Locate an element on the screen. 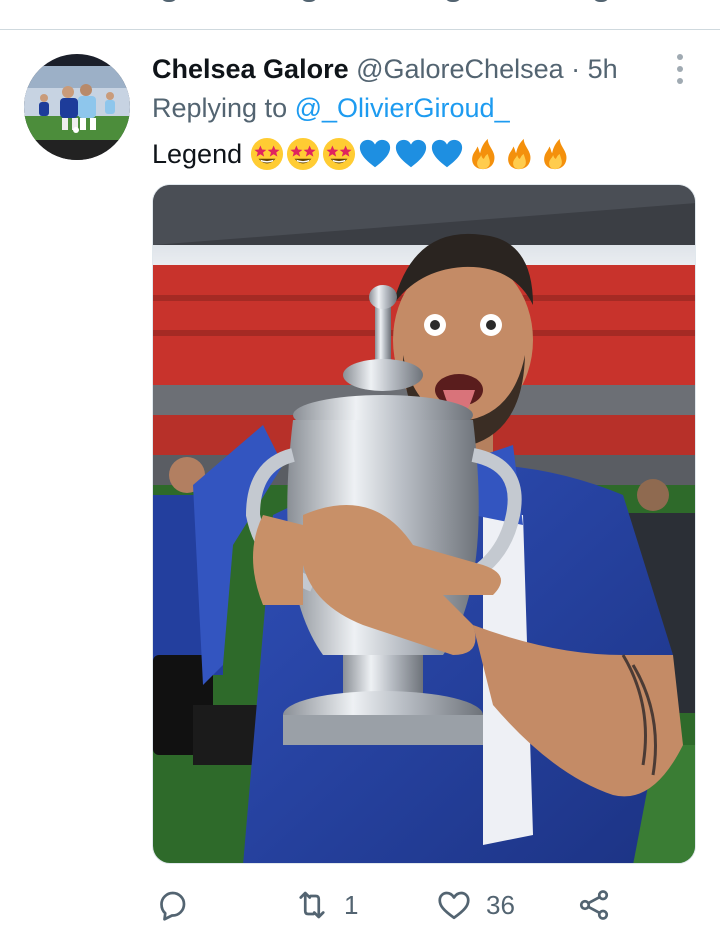 This screenshot has height=934, width=720. retweet-icon is located at coordinates (312, 905).